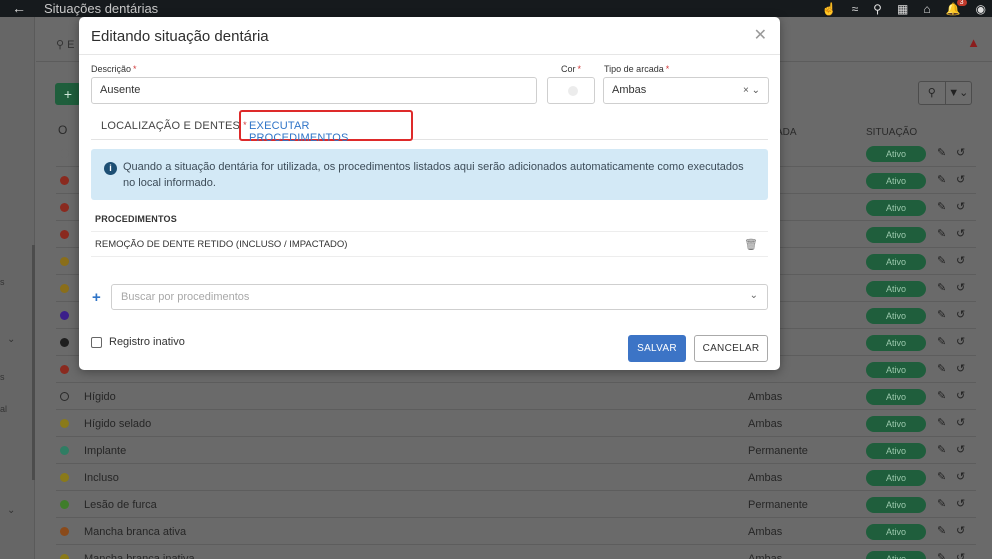 The image size is (992, 559). What do you see at coordinates (760, 35) in the screenshot?
I see `close-icon: ✕` at bounding box center [760, 35].